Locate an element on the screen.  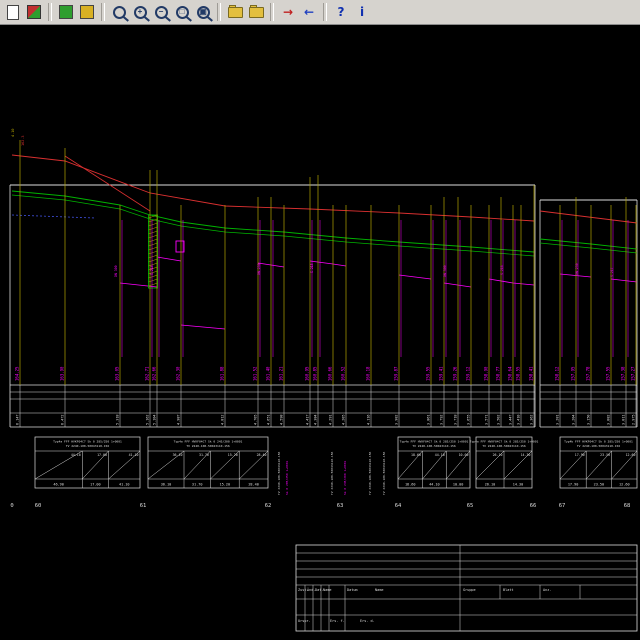
station-label: 4.205 is located at coordinates (344, 419).